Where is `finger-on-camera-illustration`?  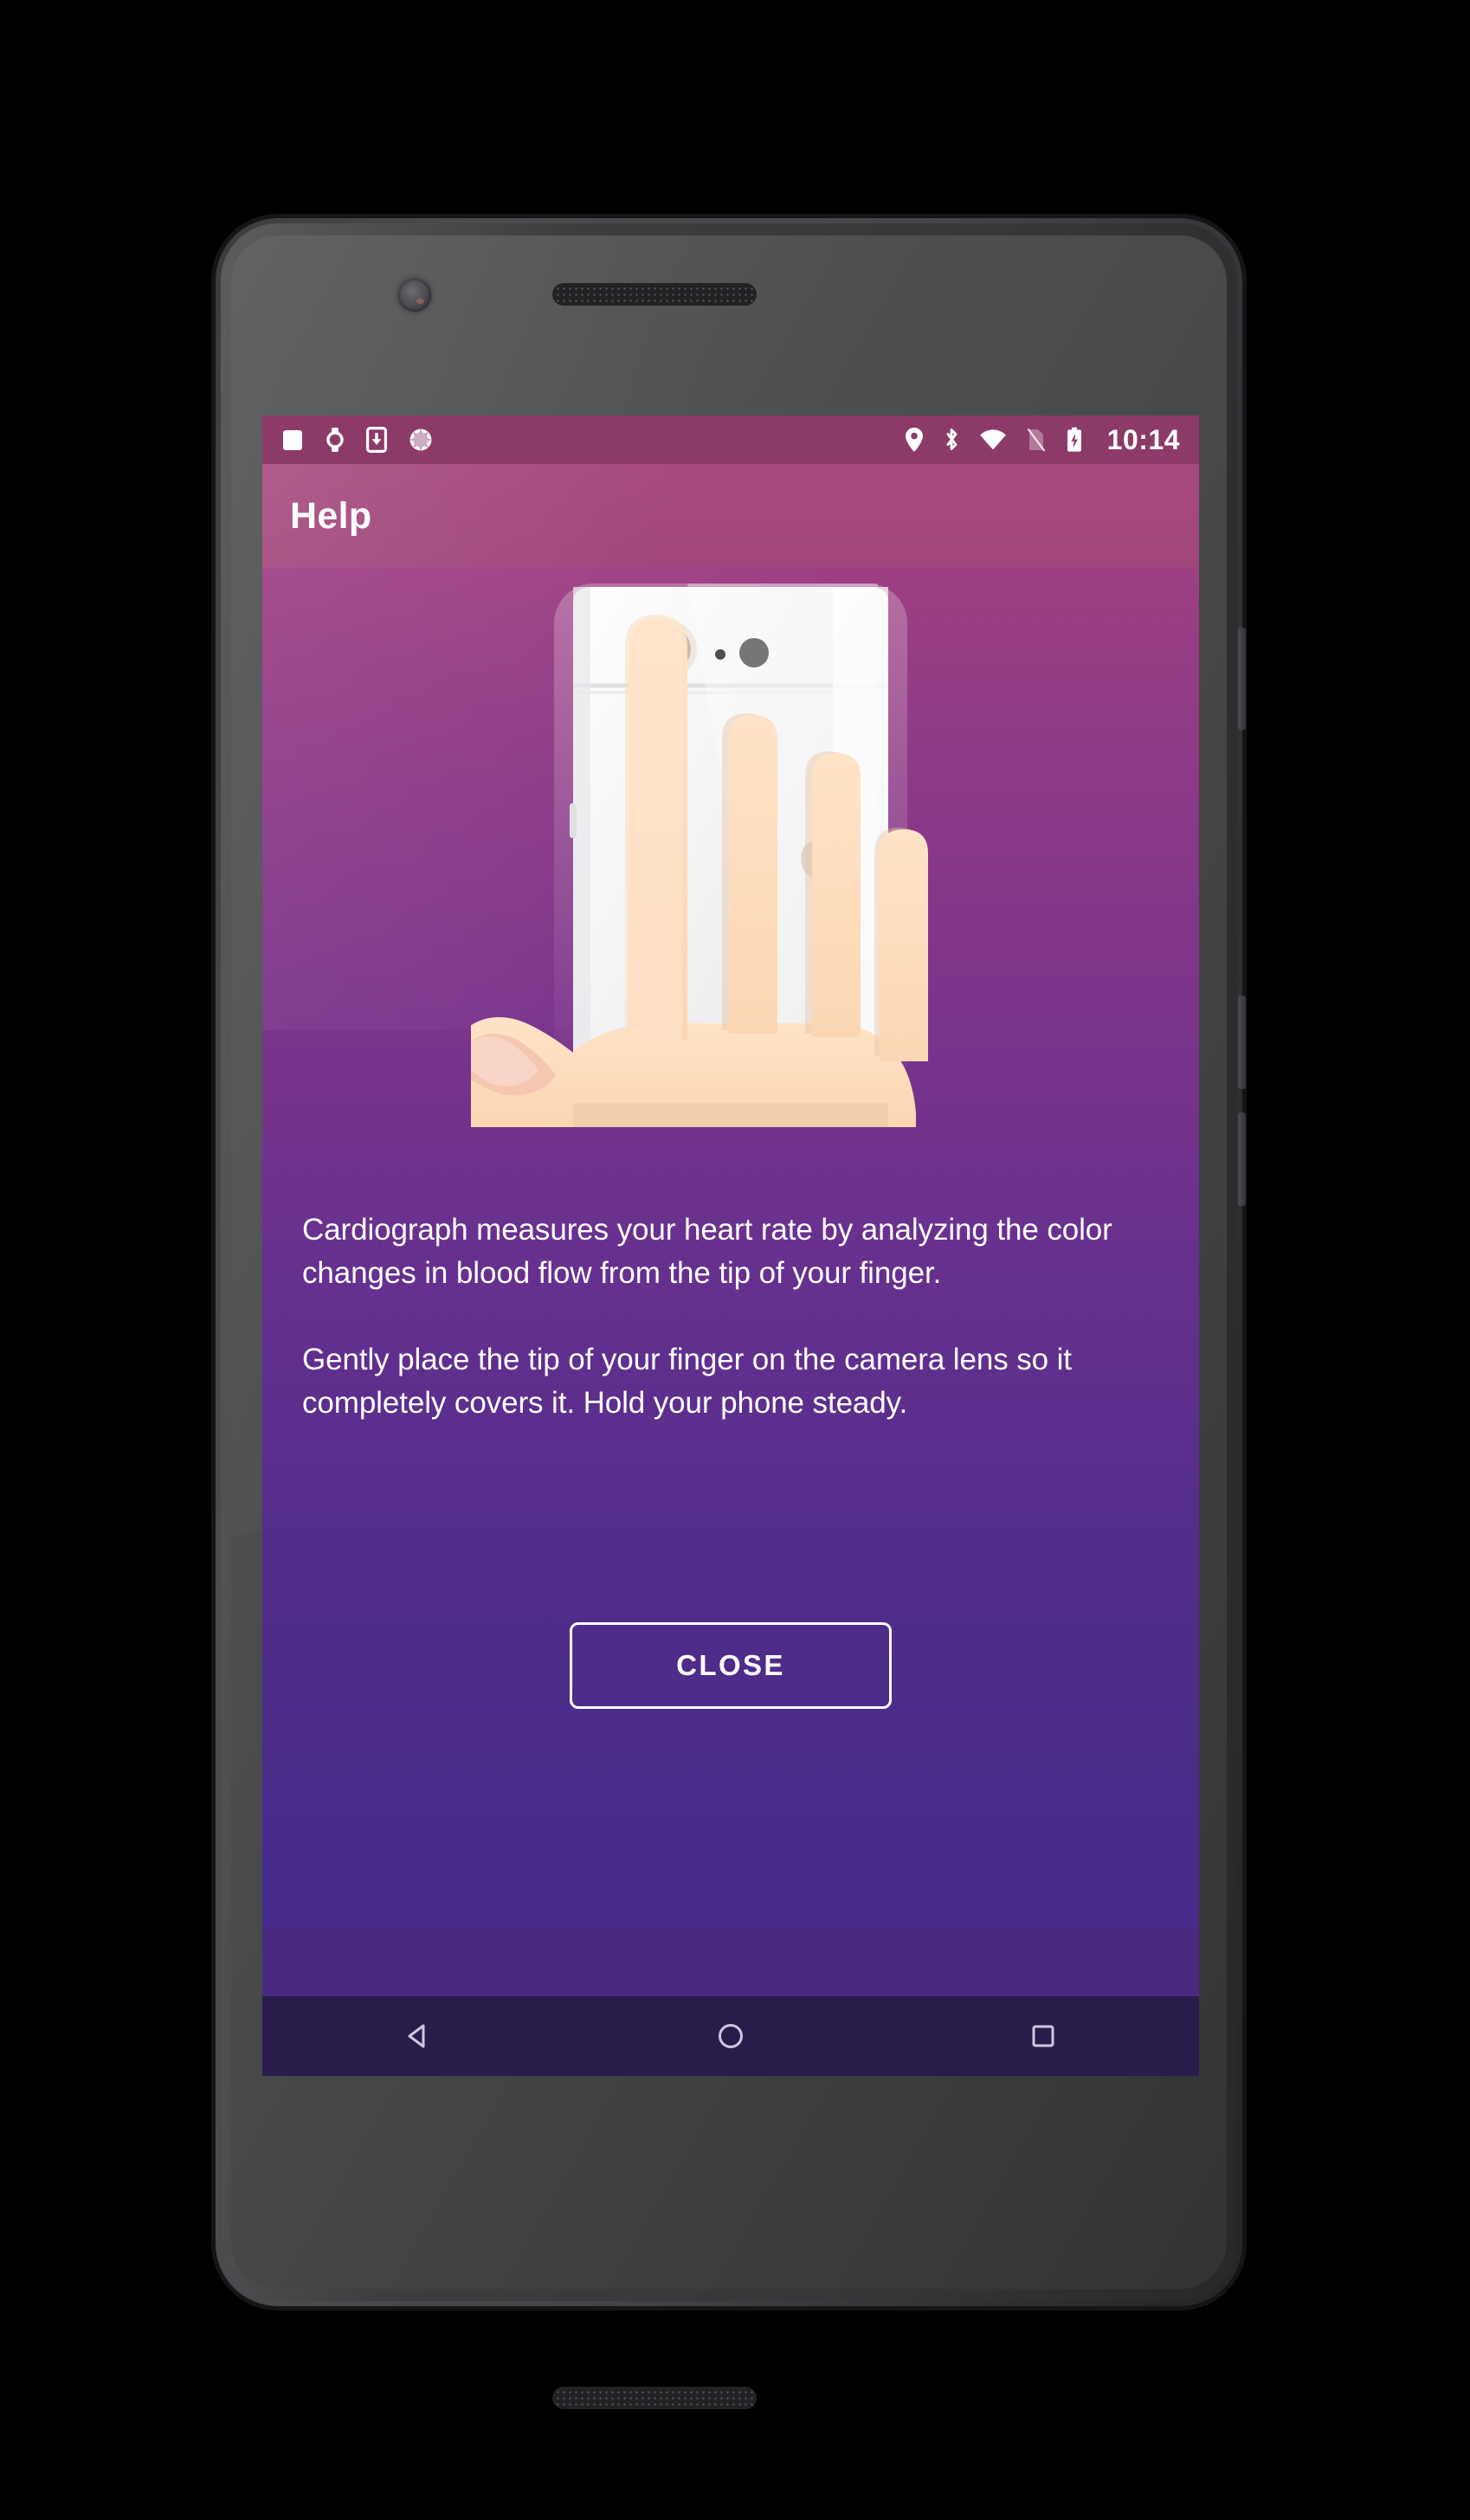
finger-on-camera-illustration is located at coordinates (722, 855).